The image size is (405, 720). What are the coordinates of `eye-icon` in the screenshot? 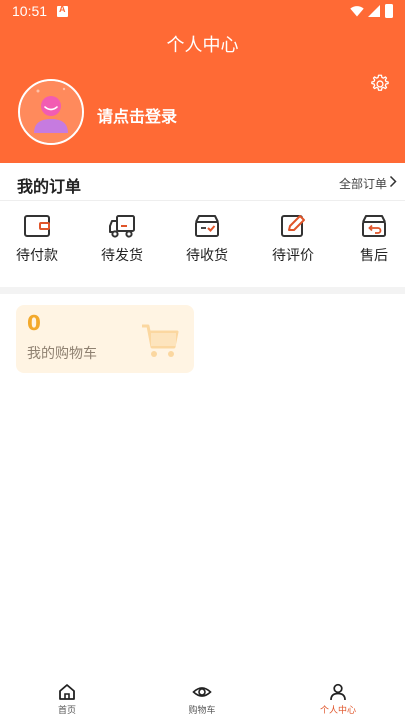 It's located at (202, 692).